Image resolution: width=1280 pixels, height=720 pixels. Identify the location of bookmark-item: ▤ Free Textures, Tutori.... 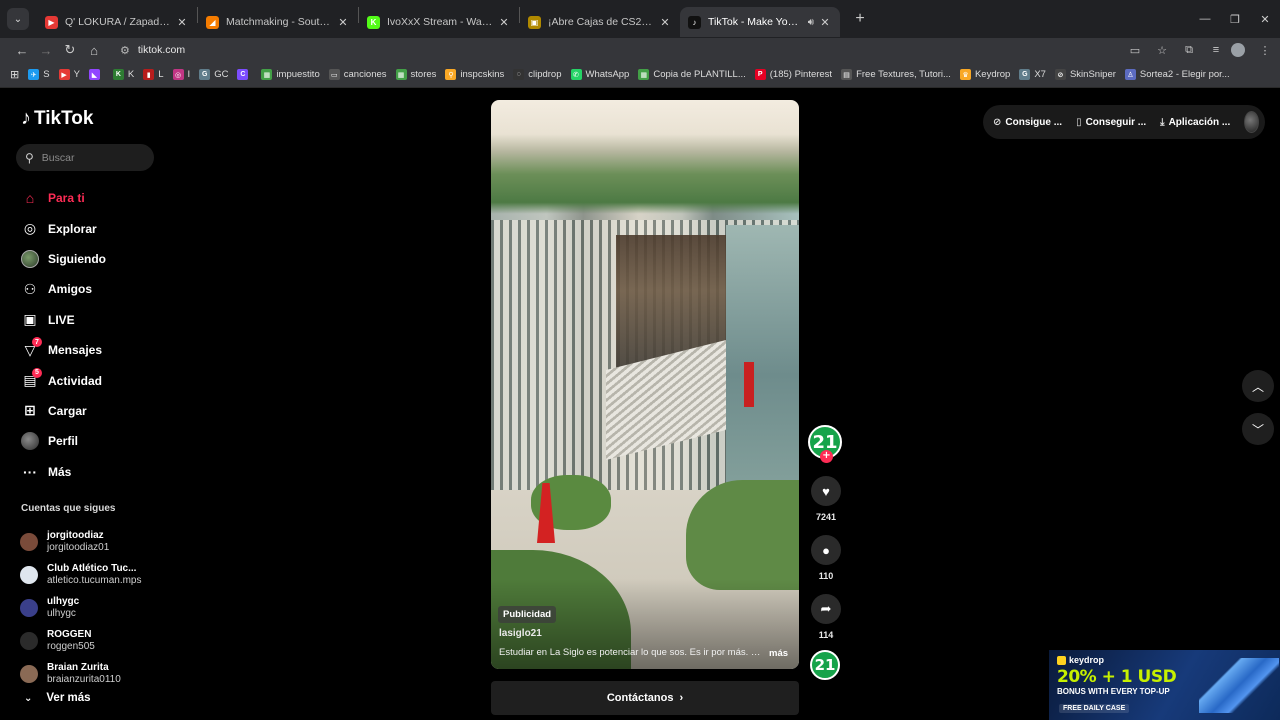
(896, 74).